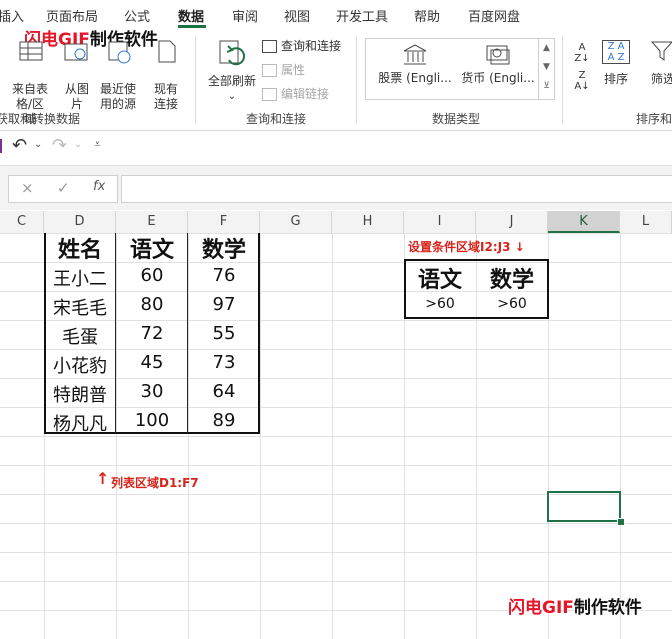 This screenshot has height=639, width=672. Describe the element at coordinates (80, 365) in the screenshot. I see `list-cell-name: 小花豹` at that location.